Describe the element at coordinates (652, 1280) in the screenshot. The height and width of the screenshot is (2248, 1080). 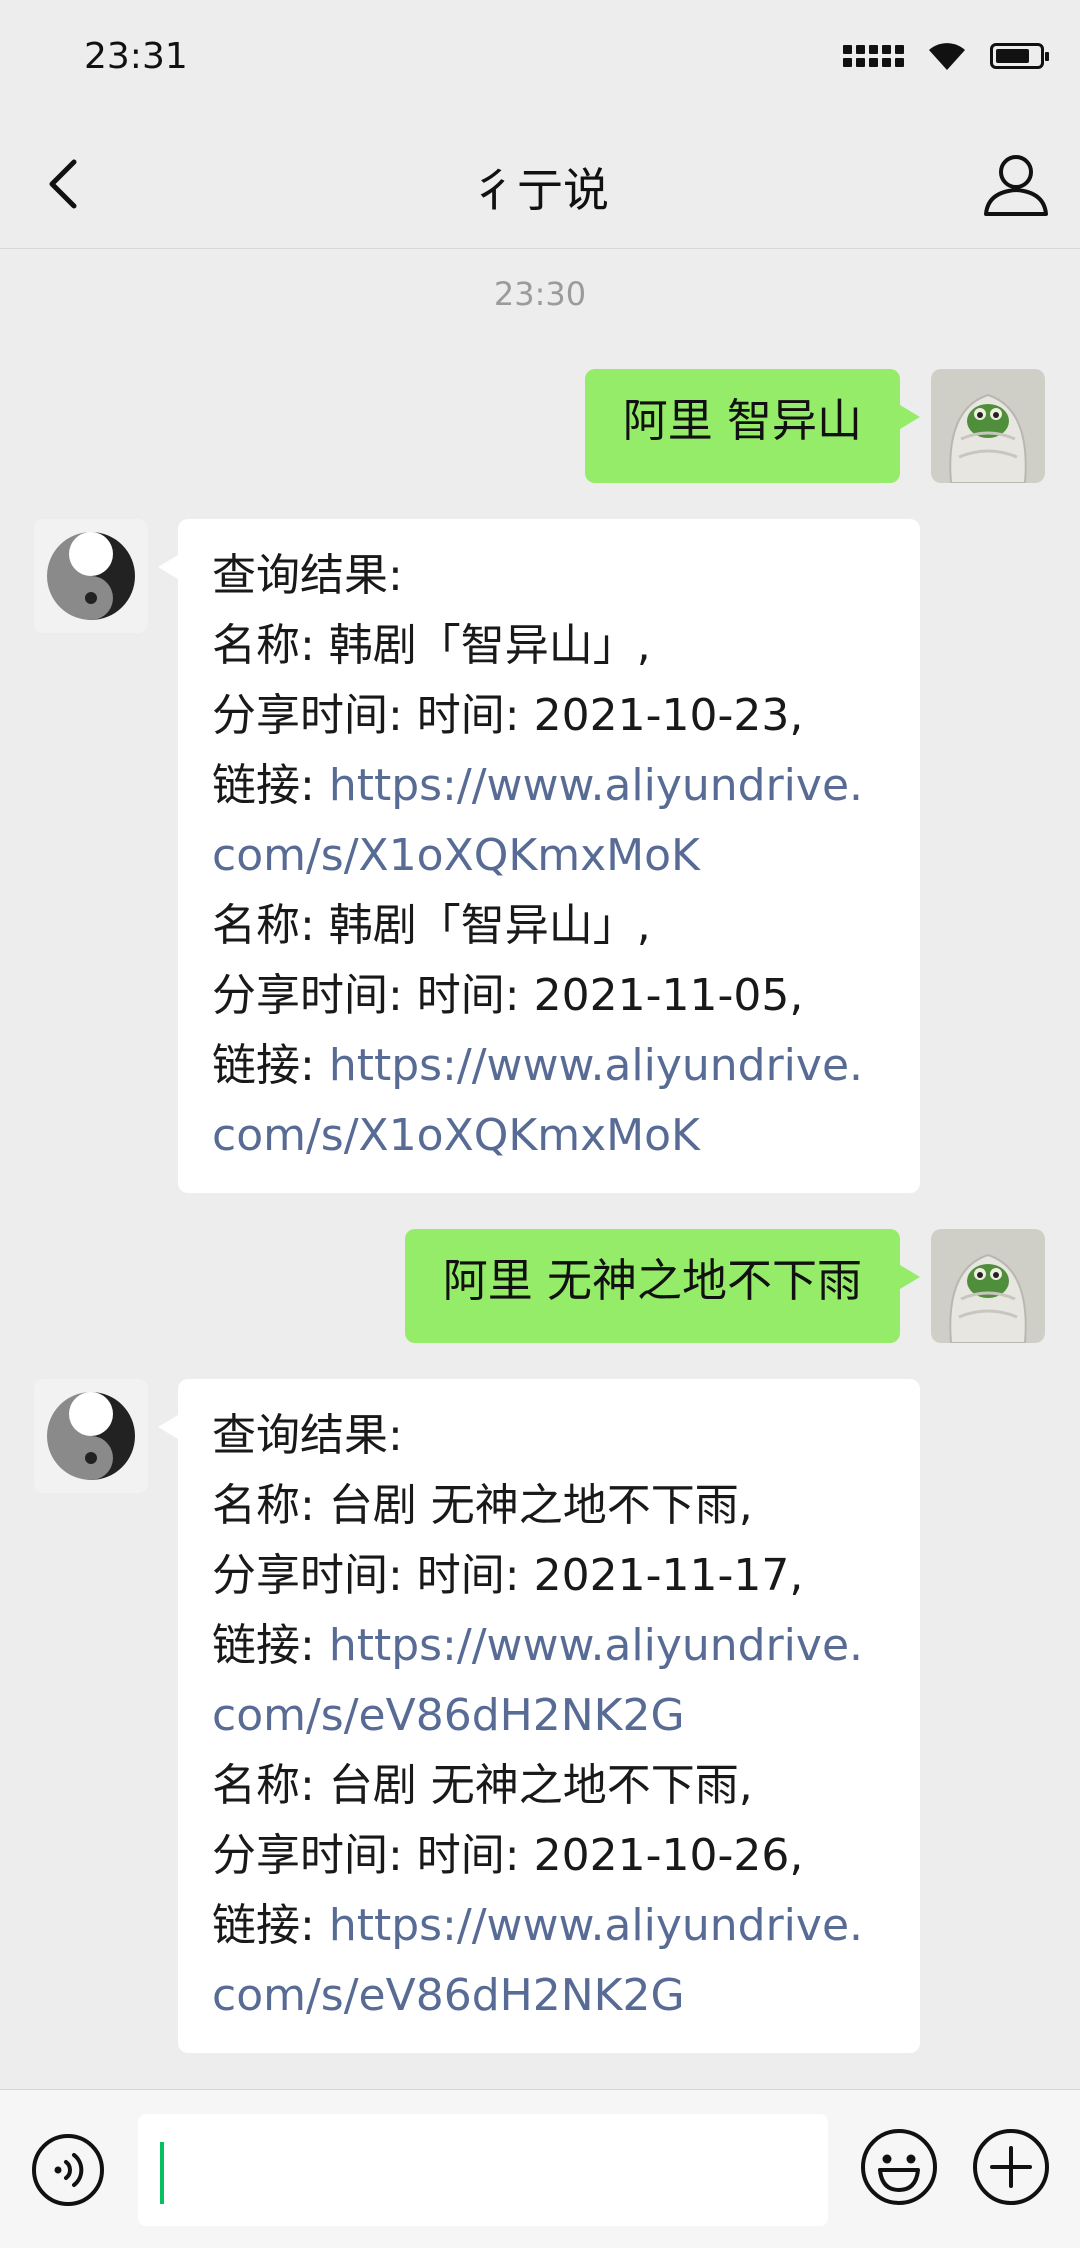
I see `message-text: 阿里 无神之地不下雨` at that location.